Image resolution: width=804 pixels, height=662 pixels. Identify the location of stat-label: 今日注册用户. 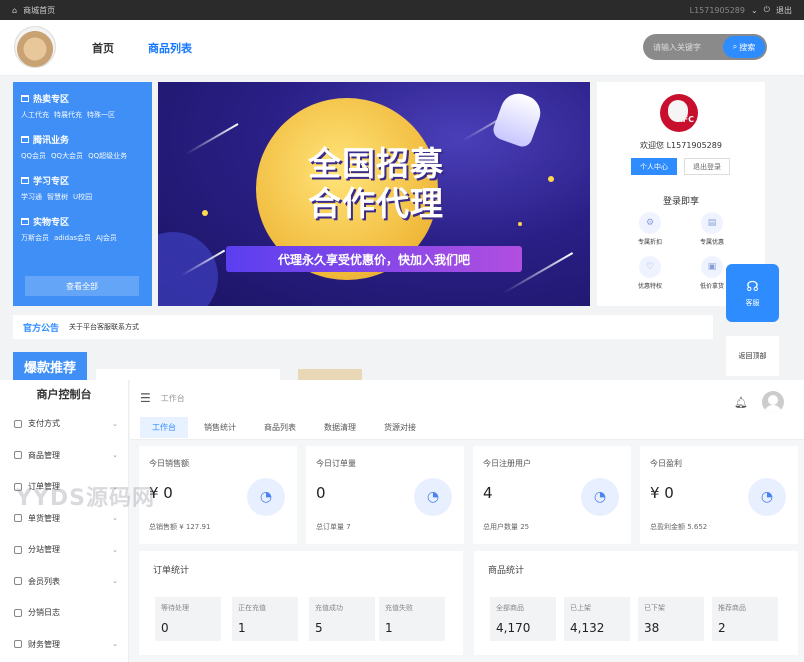
(507, 463).